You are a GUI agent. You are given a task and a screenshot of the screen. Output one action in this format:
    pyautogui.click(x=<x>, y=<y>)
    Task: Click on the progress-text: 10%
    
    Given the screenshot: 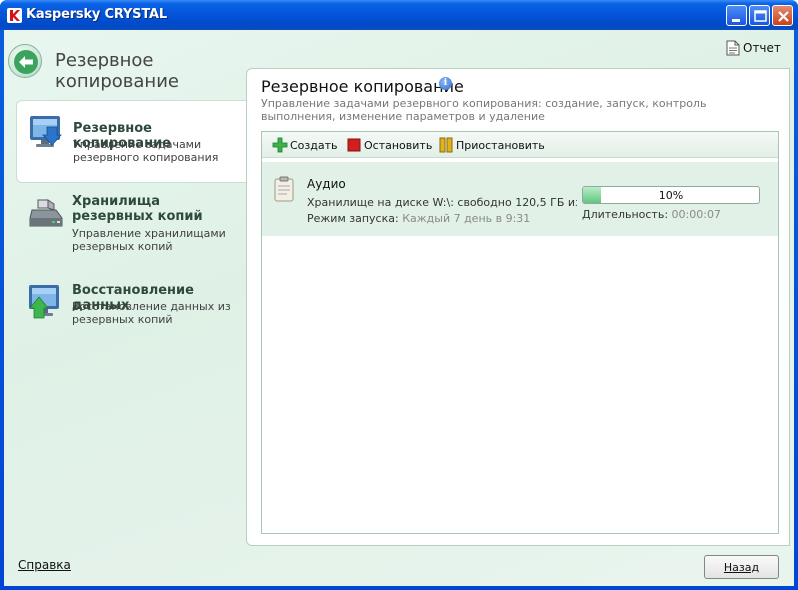 What is the action you would take?
    pyautogui.click(x=671, y=195)
    